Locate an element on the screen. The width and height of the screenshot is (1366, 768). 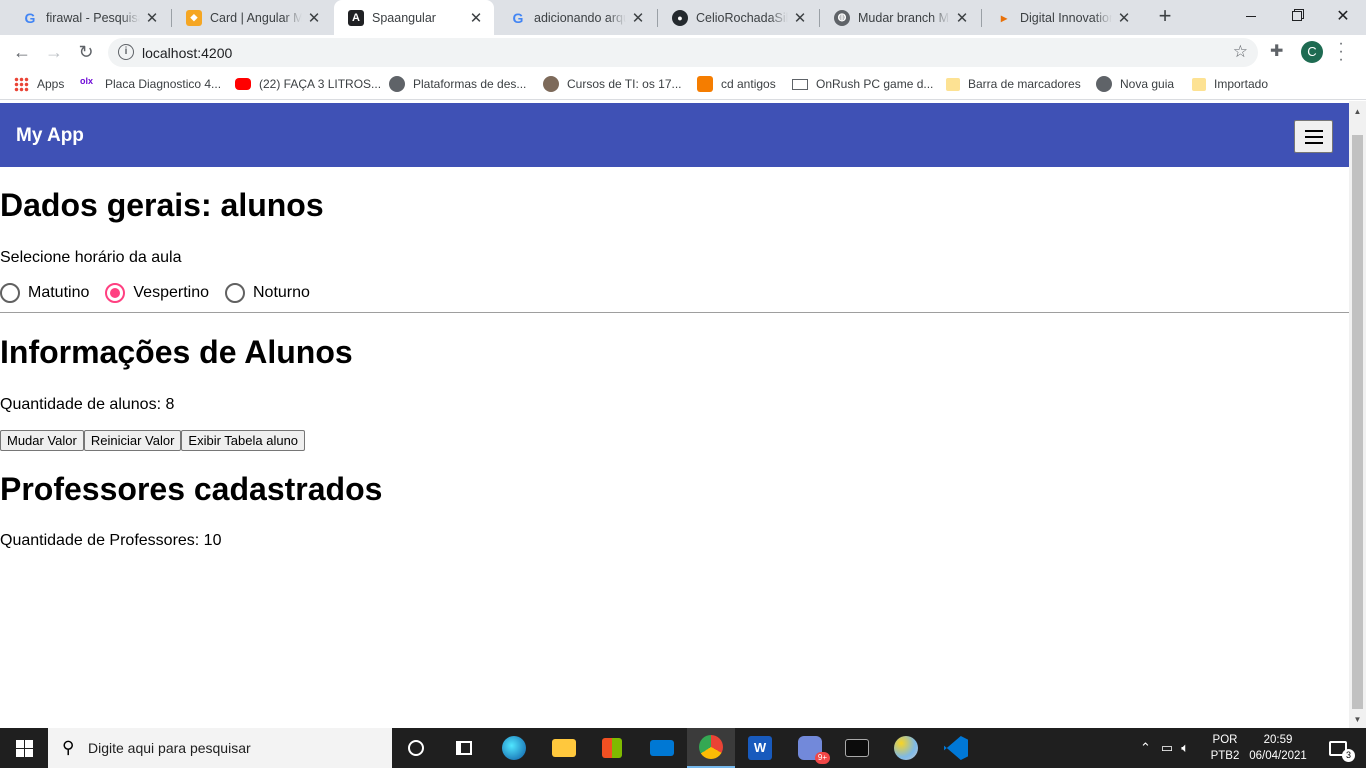
clock: 20:59 06/04/2021 is located at coordinates (1278, 748).